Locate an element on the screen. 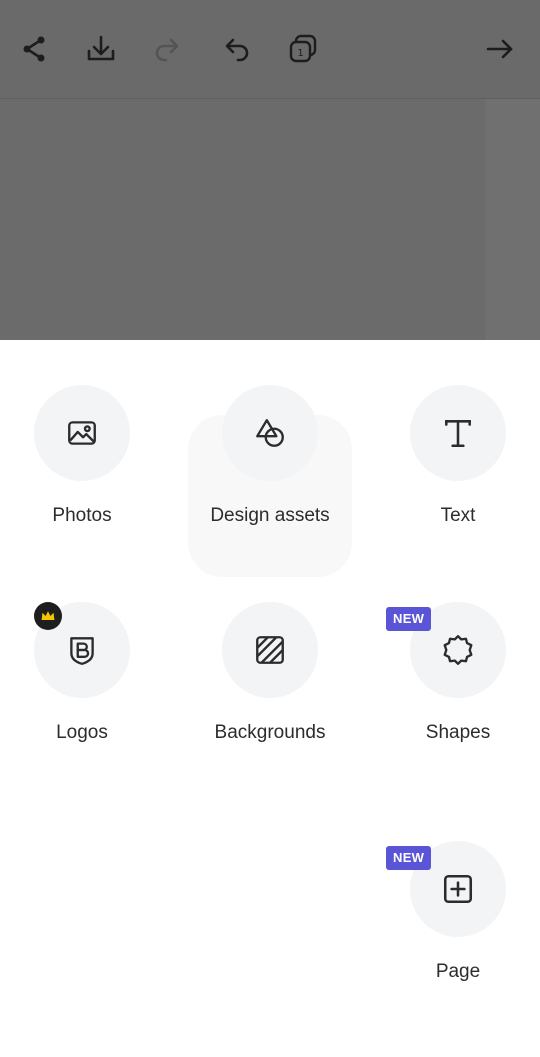  share-icon is located at coordinates (34, 49).